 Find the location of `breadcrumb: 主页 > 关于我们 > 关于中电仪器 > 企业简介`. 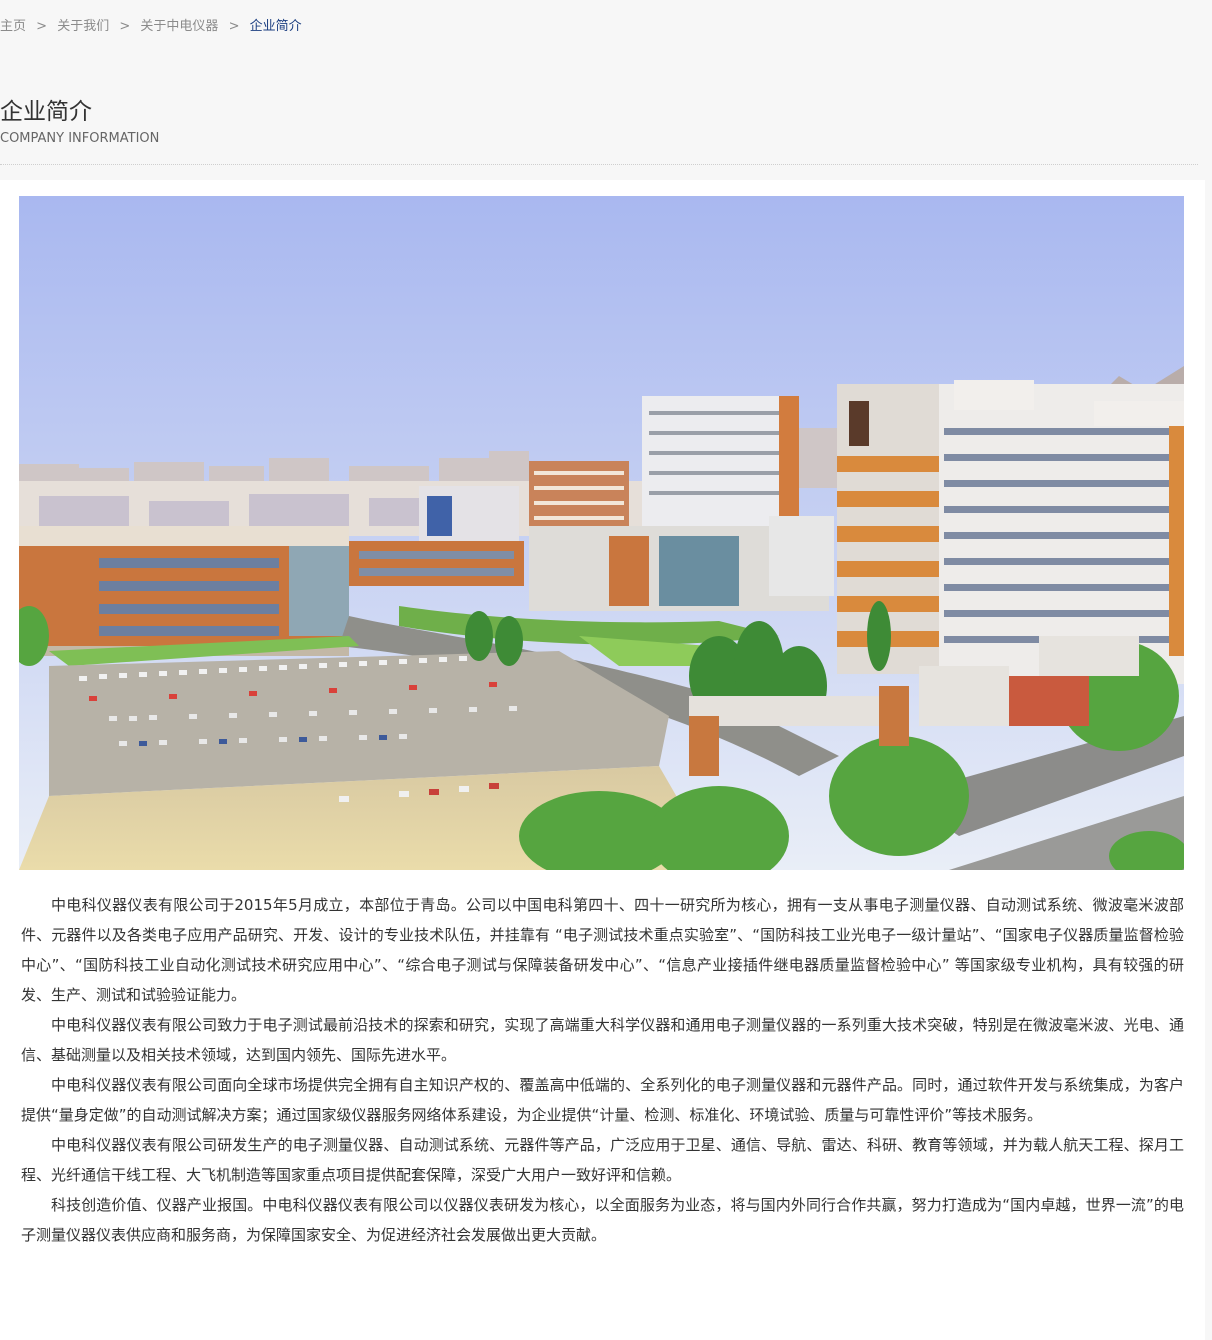

breadcrumb: 主页 > 关于我们 > 关于中电仪器 > 企业简介 is located at coordinates (151, 27).